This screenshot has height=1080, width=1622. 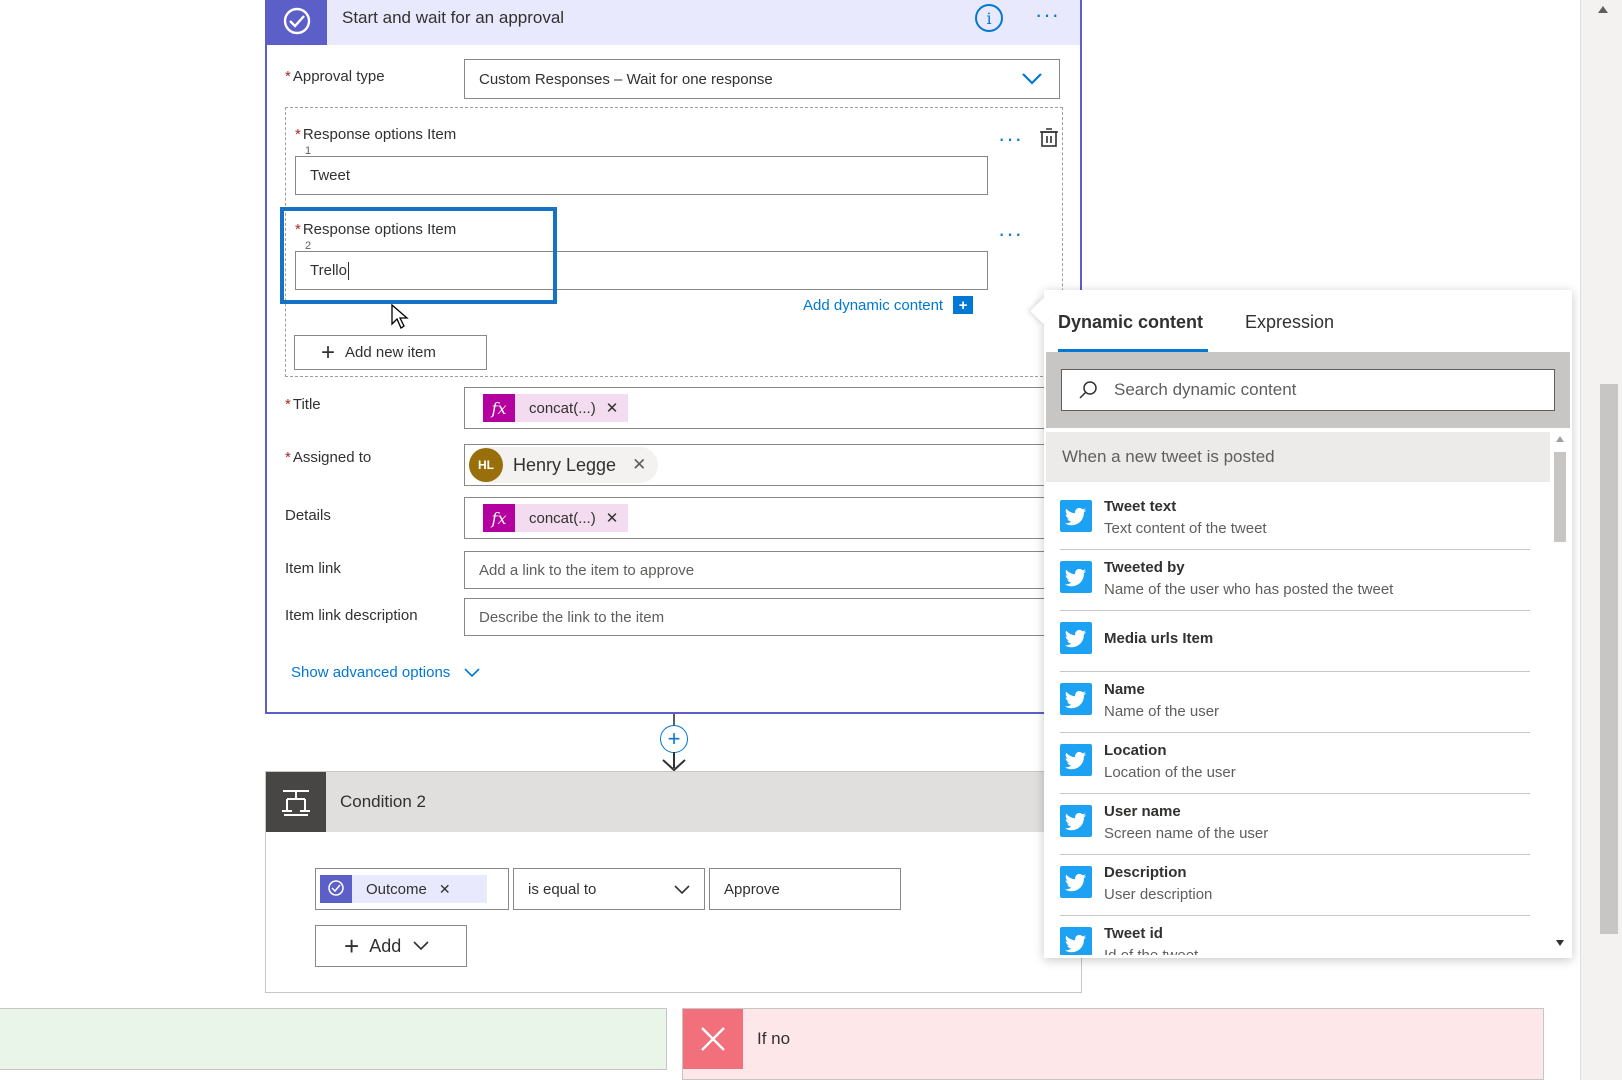 What do you see at coordinates (754, 408) in the screenshot?
I see `title-field: fx concat(...) ✕` at bounding box center [754, 408].